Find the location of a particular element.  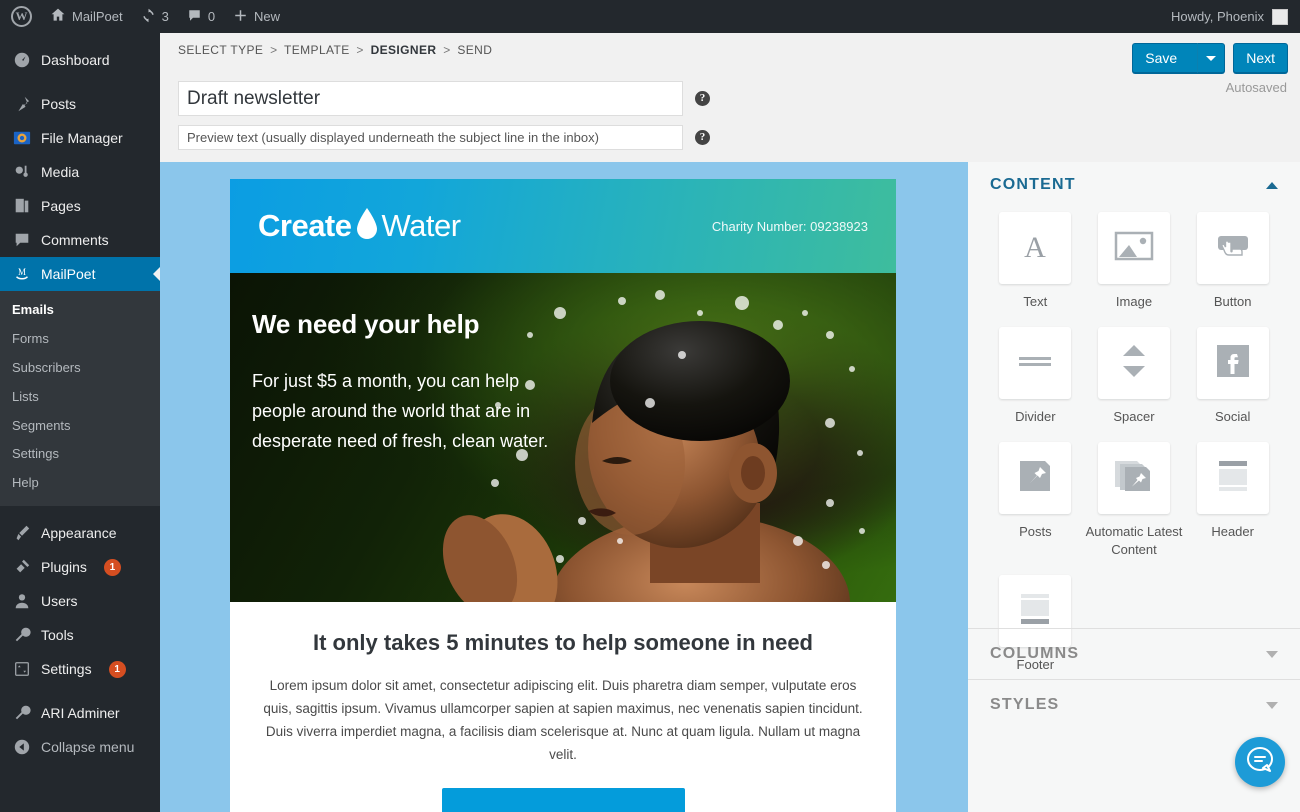

sidebar-item-comments: Comments is located at coordinates (80, 240).